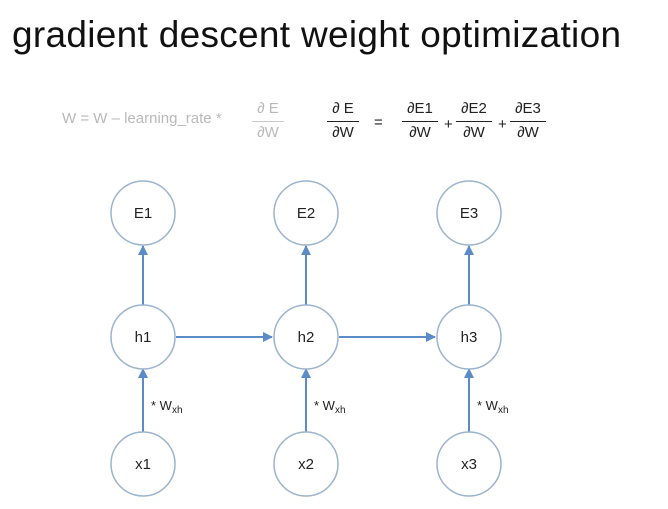 The width and height of the screenshot is (668, 509). Describe the element at coordinates (167, 407) in the screenshot. I see `weight-label-1: * Wxh` at that location.